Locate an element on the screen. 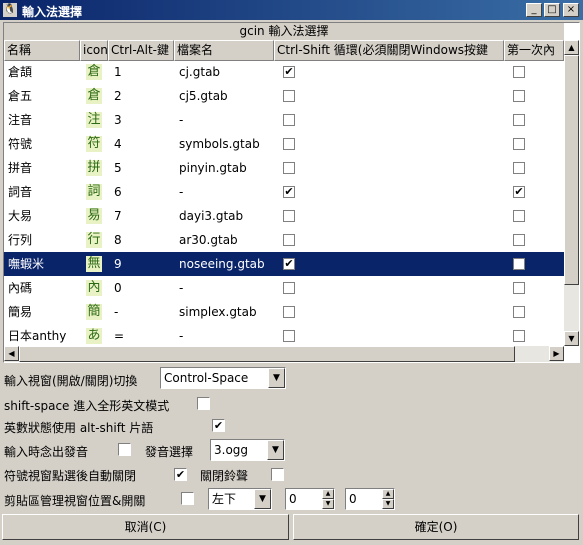 The height and width of the screenshot is (545, 583). table-row: 符號 符 4 symbols.gtab is located at coordinates (284, 144).